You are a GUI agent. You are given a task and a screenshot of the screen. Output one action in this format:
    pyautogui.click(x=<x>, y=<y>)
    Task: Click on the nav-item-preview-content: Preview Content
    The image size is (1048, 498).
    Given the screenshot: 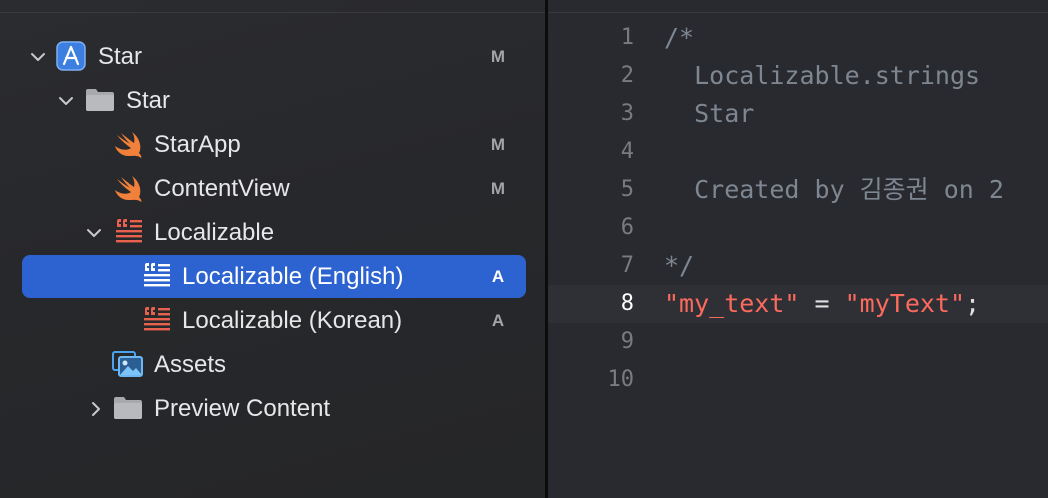 What is the action you would take?
    pyautogui.click(x=272, y=409)
    